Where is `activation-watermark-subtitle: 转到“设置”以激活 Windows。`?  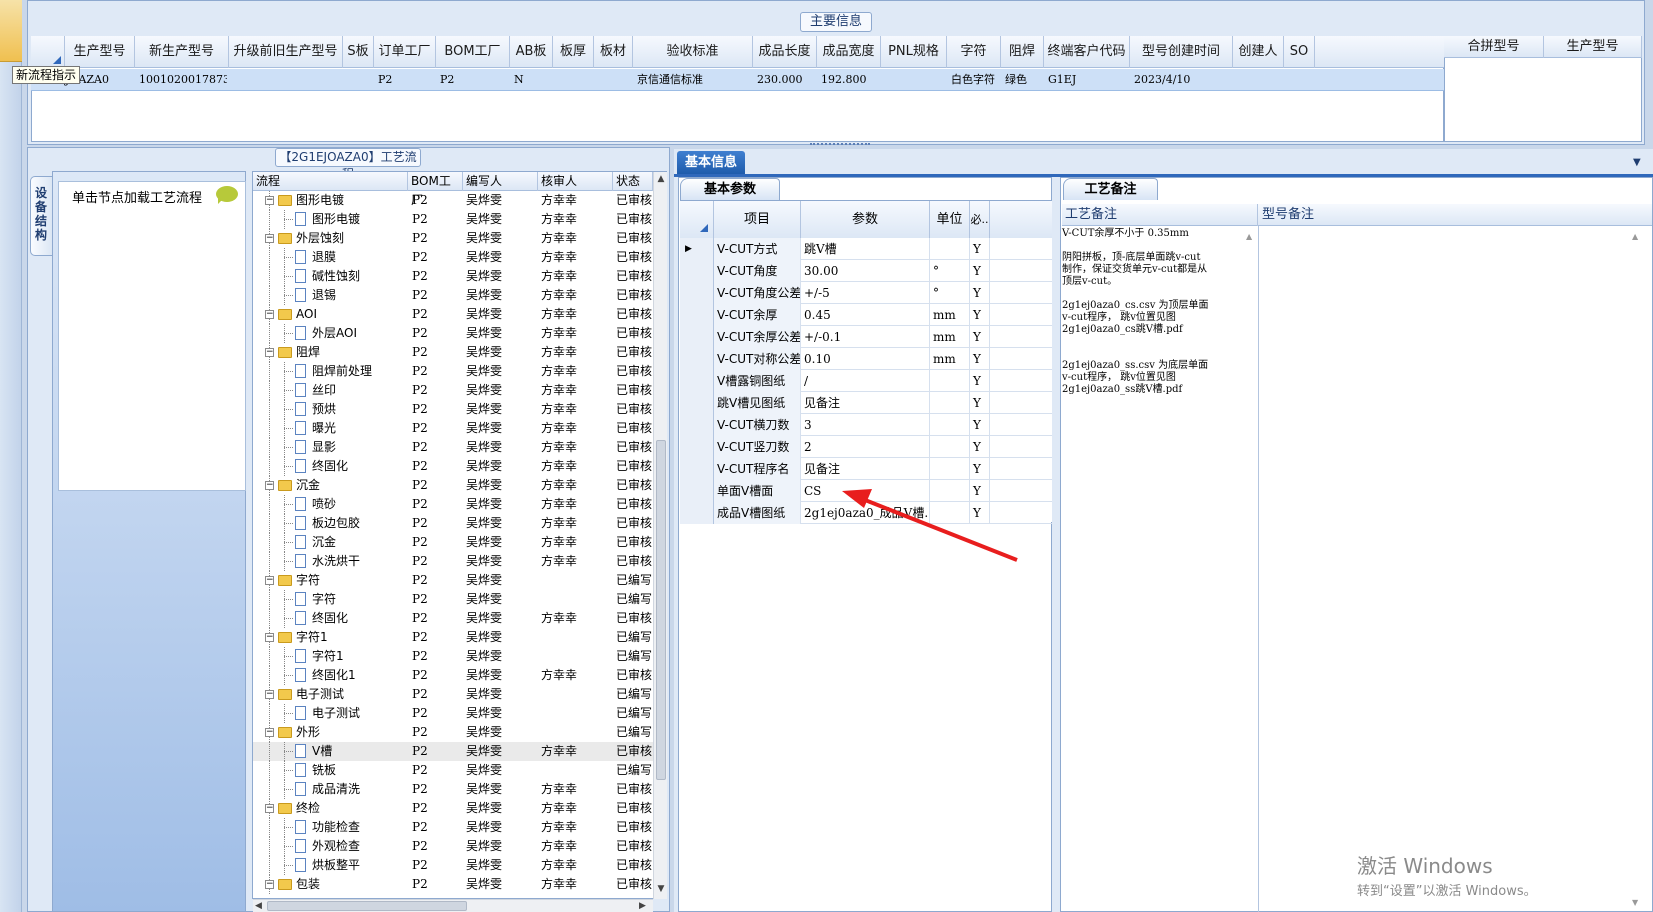 activation-watermark-subtitle: 转到“设置”以激活 Windows。 is located at coordinates (1447, 891).